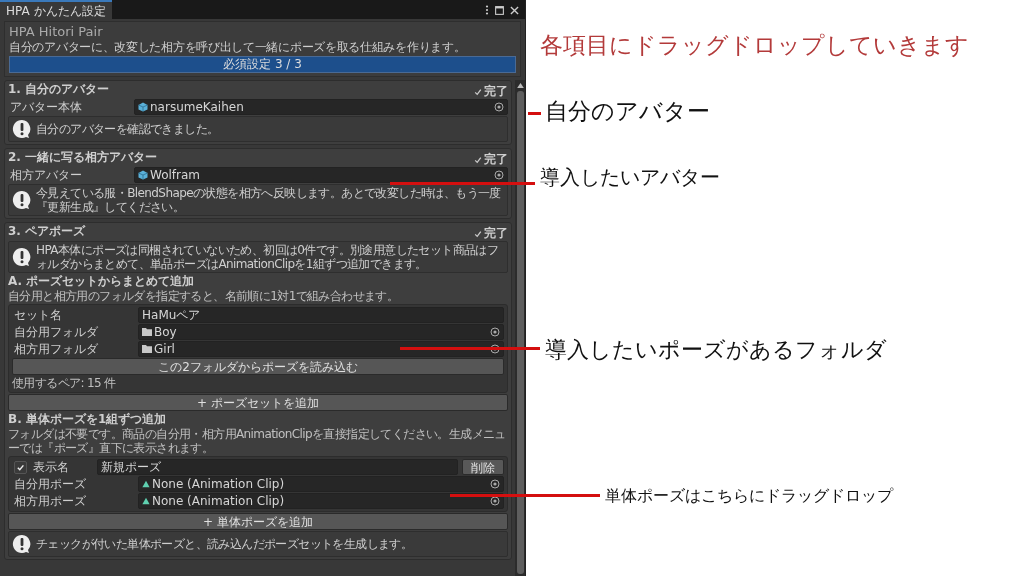 The height and width of the screenshot is (576, 1024). I want to click on action-button: + 単体ポーズを追加, so click(258, 521).